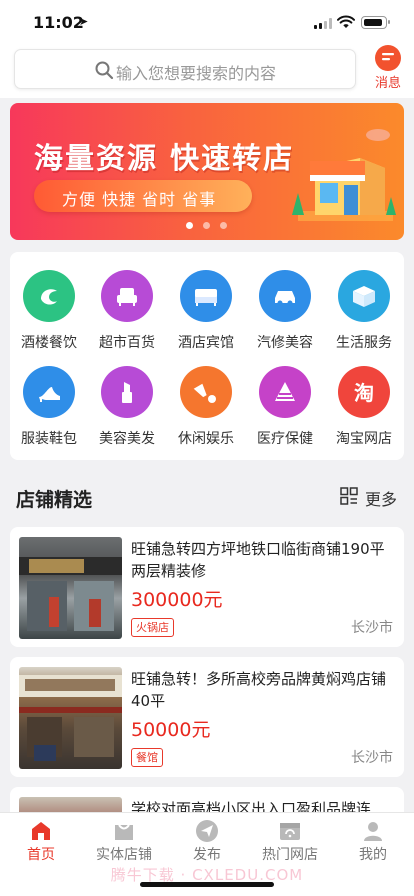 This screenshot has height=896, width=414. What do you see at coordinates (152, 627) in the screenshot?
I see `listing-tag: 火锅店` at bounding box center [152, 627].